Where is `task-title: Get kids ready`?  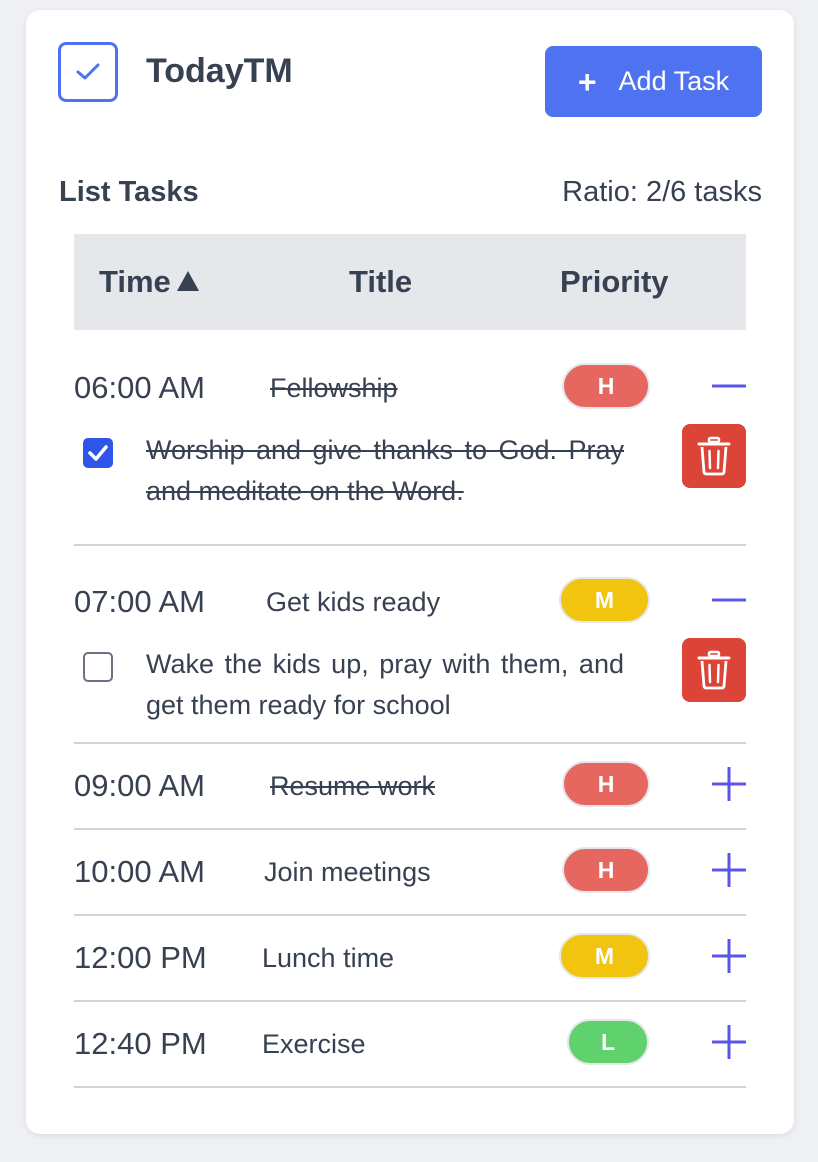 task-title: Get kids ready is located at coordinates (353, 602).